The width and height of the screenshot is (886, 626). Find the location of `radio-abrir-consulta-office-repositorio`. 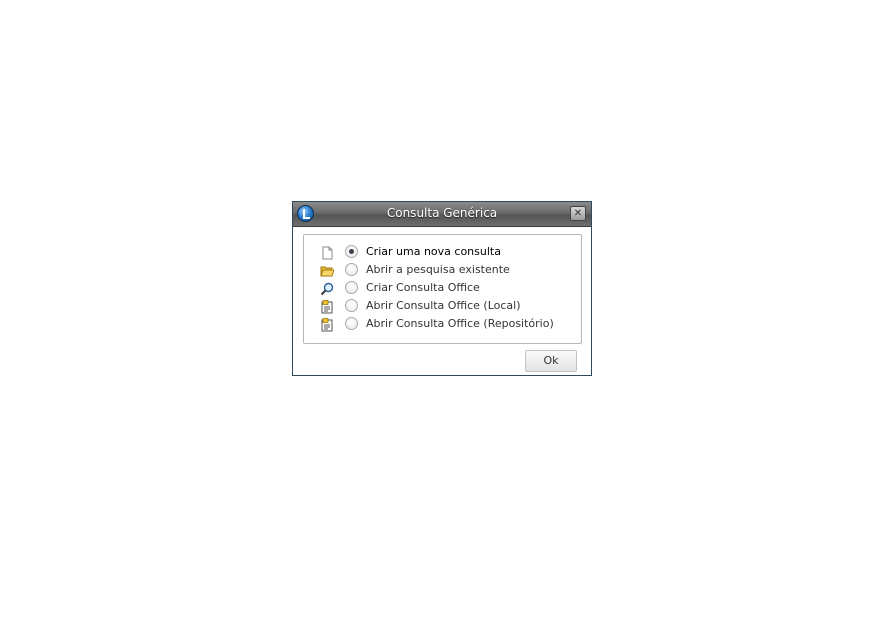

radio-abrir-consulta-office-repositorio is located at coordinates (351, 323).